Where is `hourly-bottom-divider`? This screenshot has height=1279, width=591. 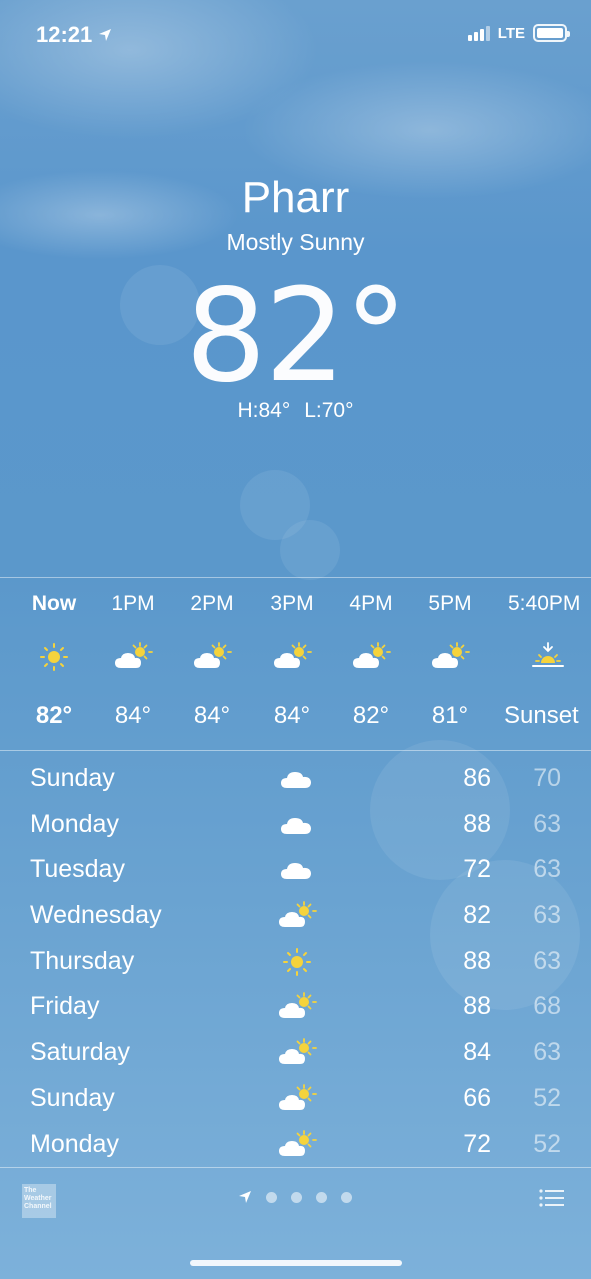
hourly-bottom-divider is located at coordinates (295, 750).